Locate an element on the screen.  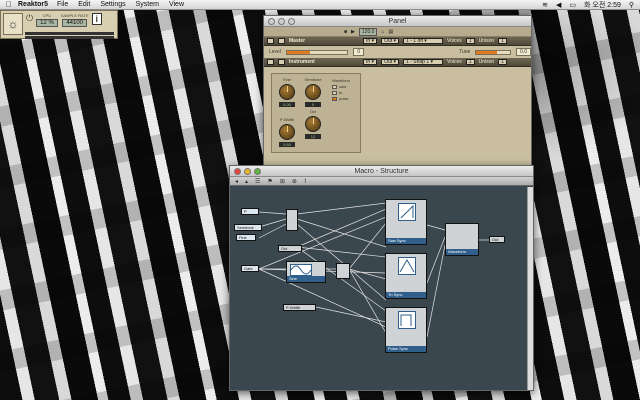
menu-view: View is located at coordinates (176, 4).